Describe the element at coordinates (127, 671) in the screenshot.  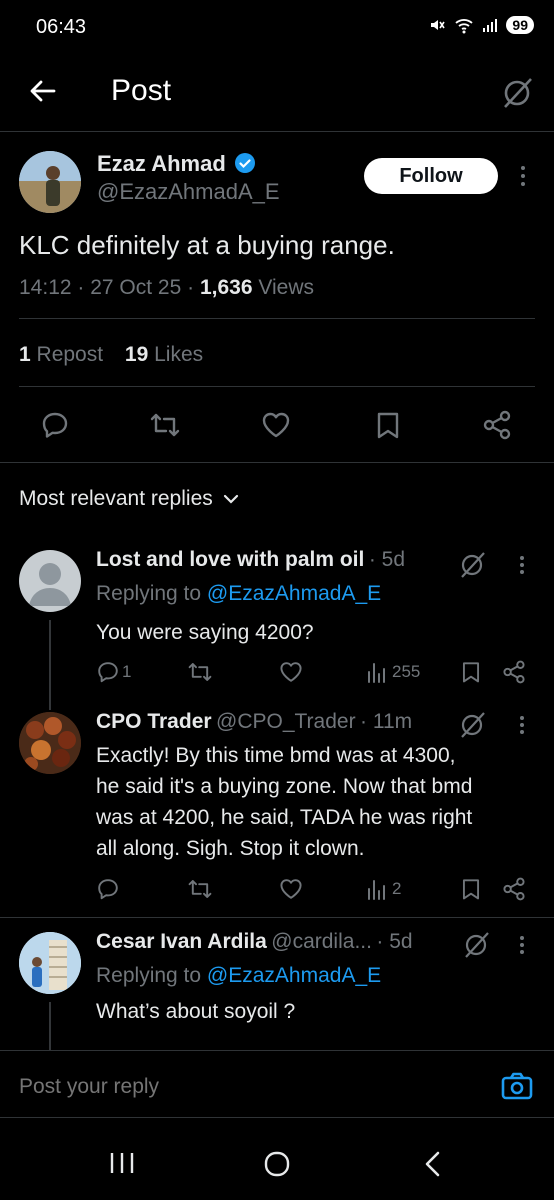
I see `reply-count: 1` at that location.